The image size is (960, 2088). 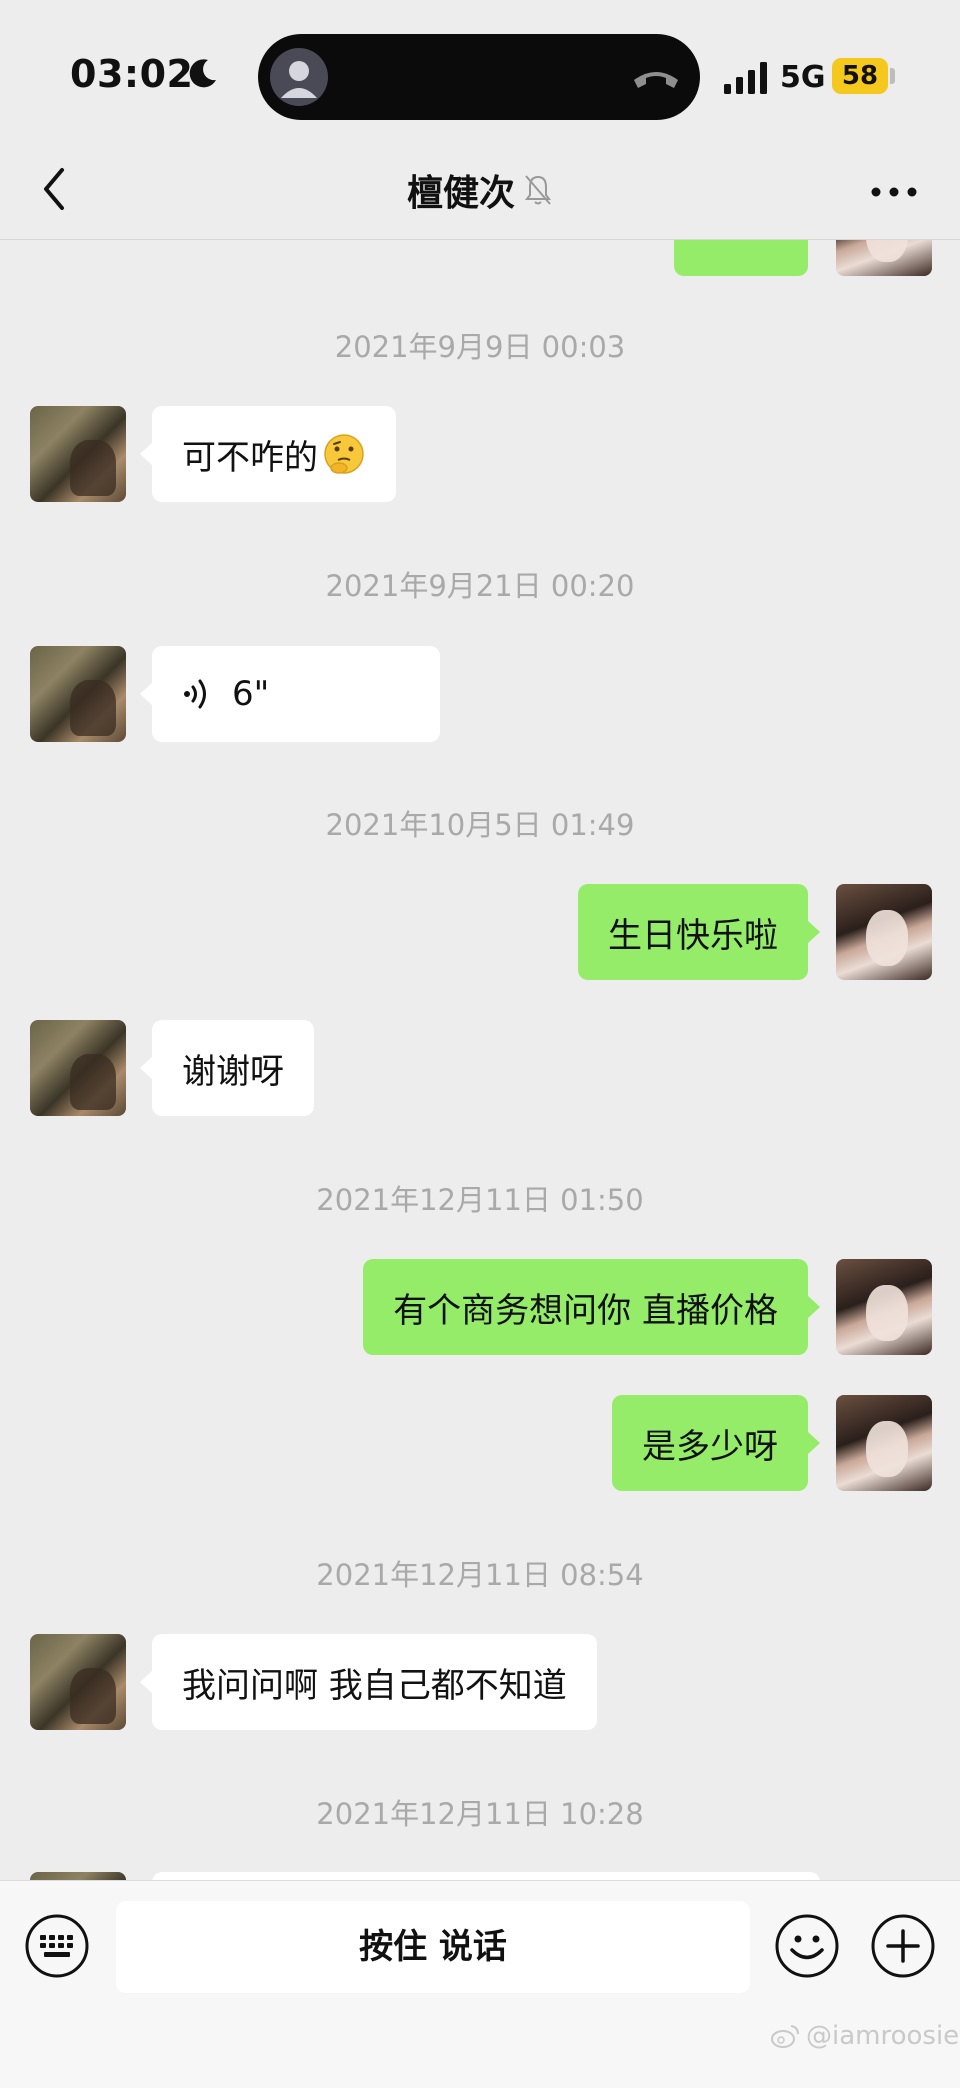 I want to click on outgoing-message: 是多少呀, so click(x=716, y=1443).